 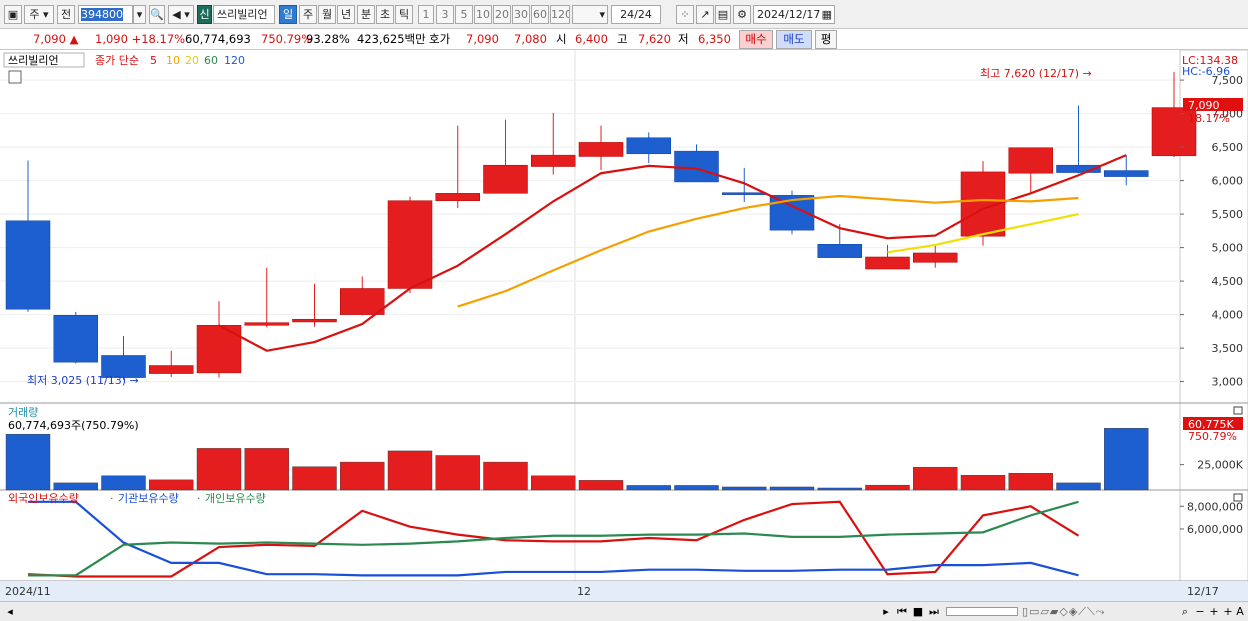 I want to click on zoom-out-icon: −, so click(x=1200, y=611).